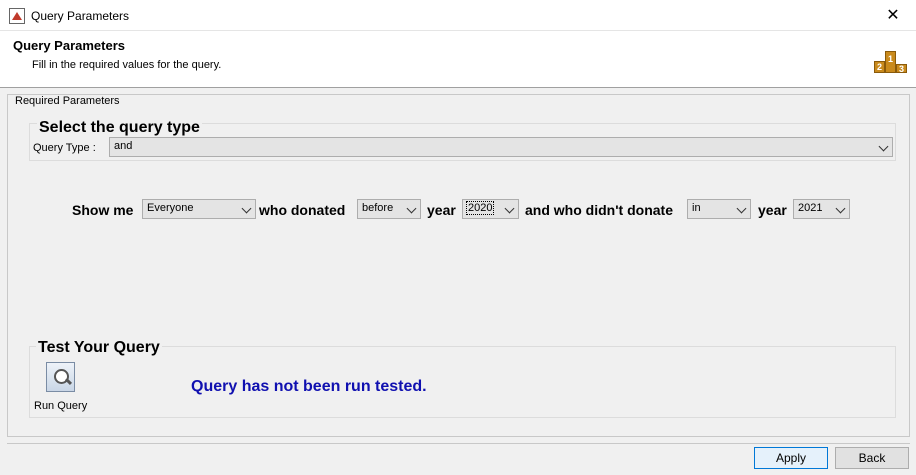 This screenshot has height=475, width=916. What do you see at coordinates (80, 16) in the screenshot?
I see `window-title: Query Parameters` at bounding box center [80, 16].